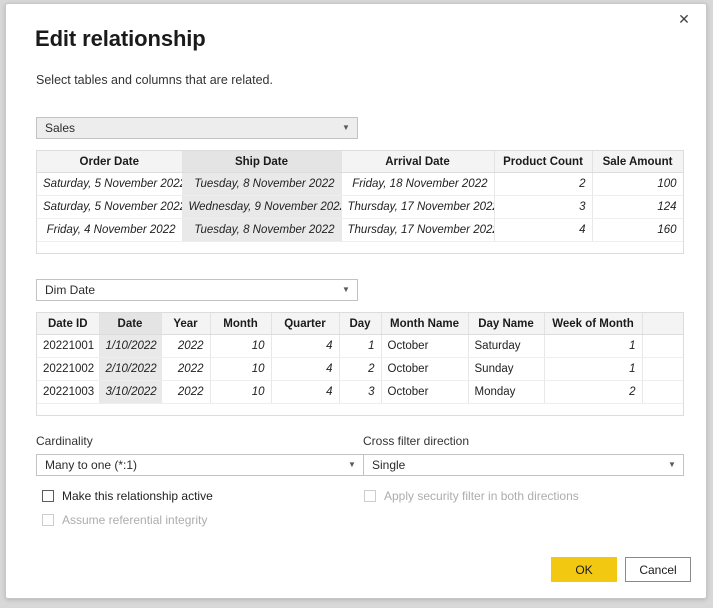 This screenshot has height=608, width=713. Describe the element at coordinates (305, 324) in the screenshot. I see `grid-column-header: Quarter` at that location.